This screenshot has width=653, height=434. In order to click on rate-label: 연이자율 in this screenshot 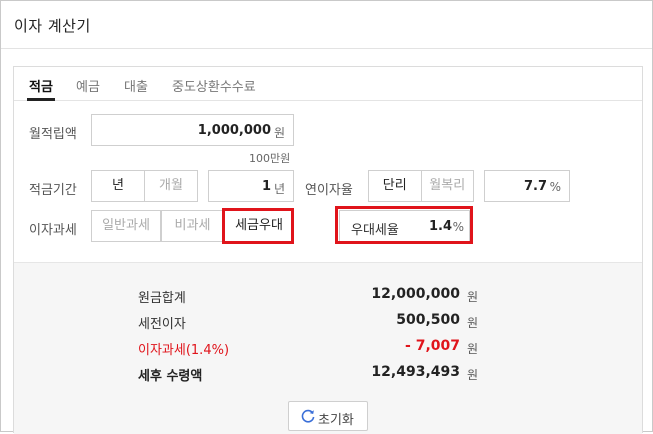, I will do `click(329, 190)`.